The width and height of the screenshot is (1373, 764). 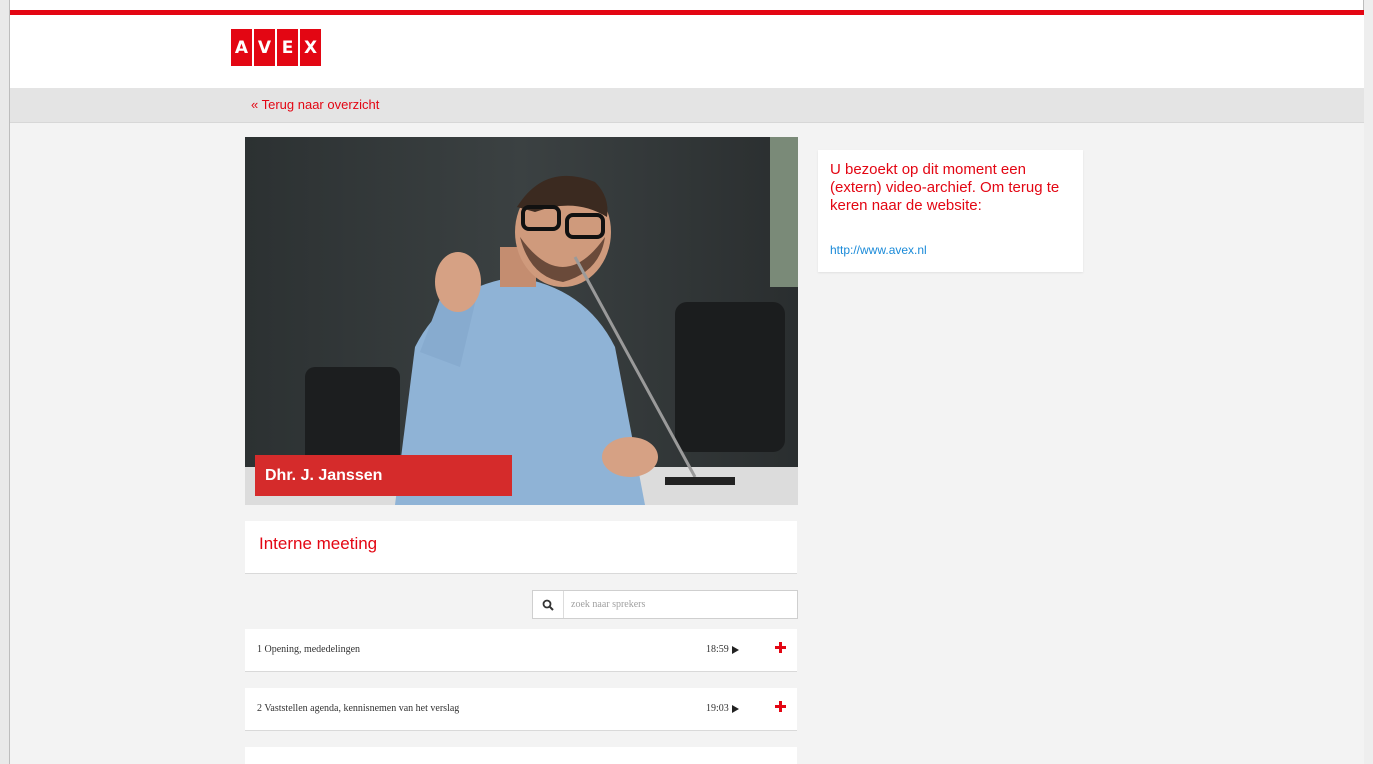 I want to click on nav-bar: « Terug naar overzicht, so click(x=687, y=105).